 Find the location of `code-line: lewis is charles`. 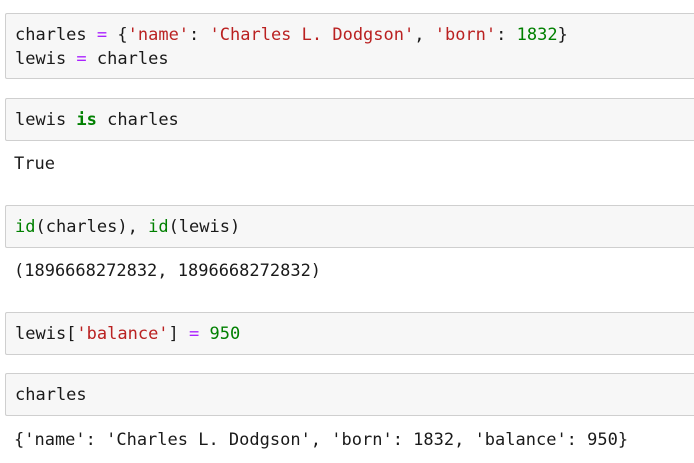

code-line: lewis is charles is located at coordinates (97, 120).